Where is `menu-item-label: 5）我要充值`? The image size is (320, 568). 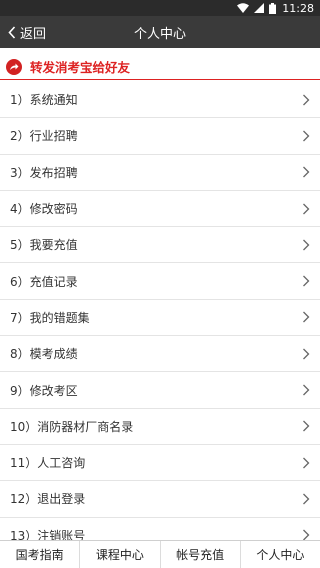 menu-item-label: 5）我要充值 is located at coordinates (44, 245).